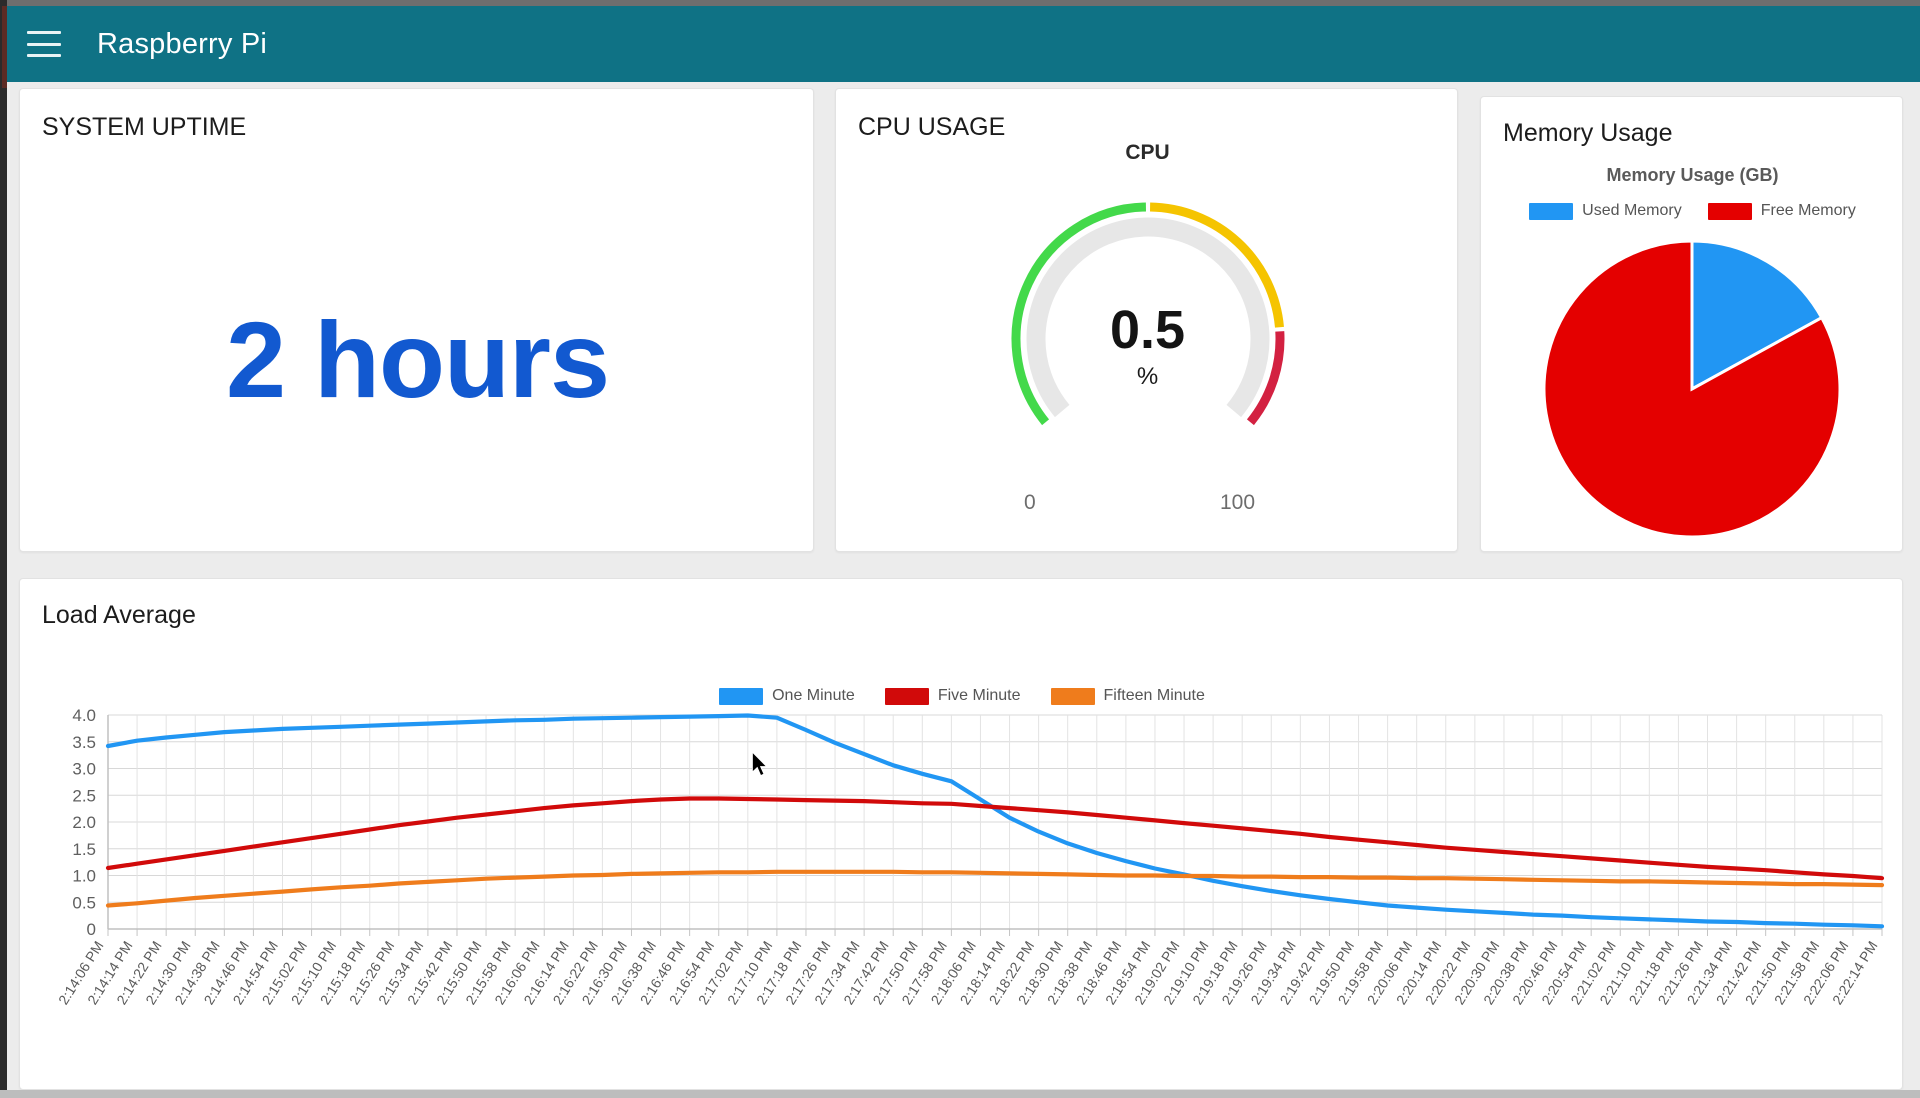  Describe the element at coordinates (91, 929) in the screenshot. I see `svg-text: 0` at that location.